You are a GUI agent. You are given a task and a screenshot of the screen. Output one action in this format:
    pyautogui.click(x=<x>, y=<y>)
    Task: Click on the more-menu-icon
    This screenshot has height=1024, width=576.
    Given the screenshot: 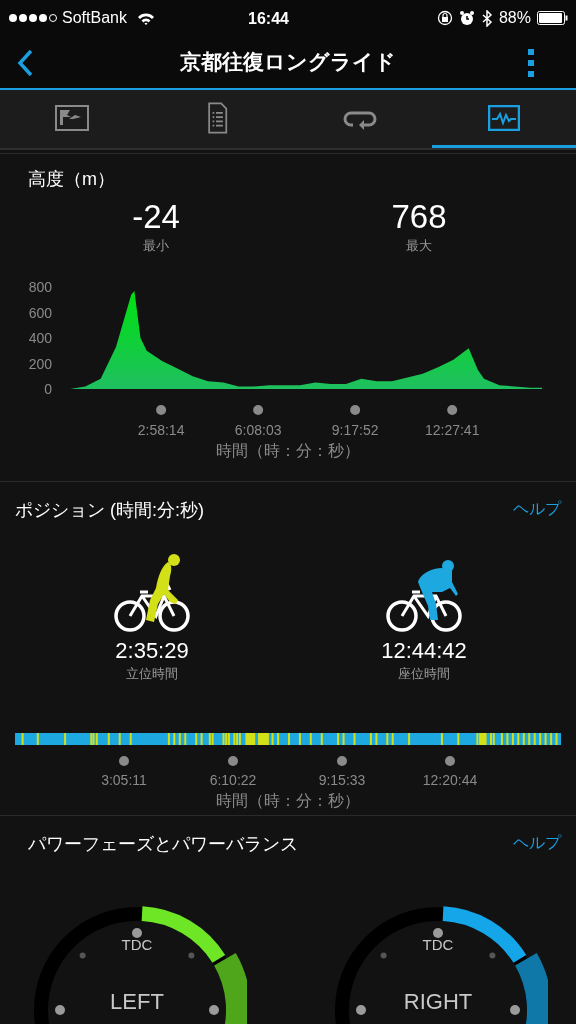 What is the action you would take?
    pyautogui.click(x=531, y=63)
    